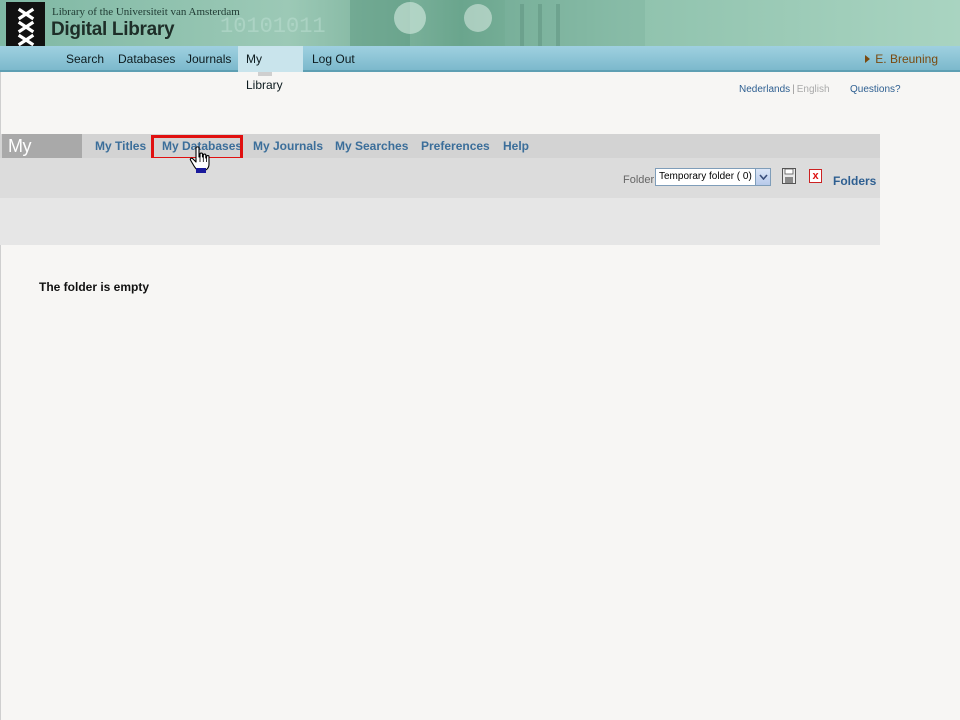 This screenshot has width=960, height=720. I want to click on folder-select: Temporary folder ( 0), so click(713, 177).